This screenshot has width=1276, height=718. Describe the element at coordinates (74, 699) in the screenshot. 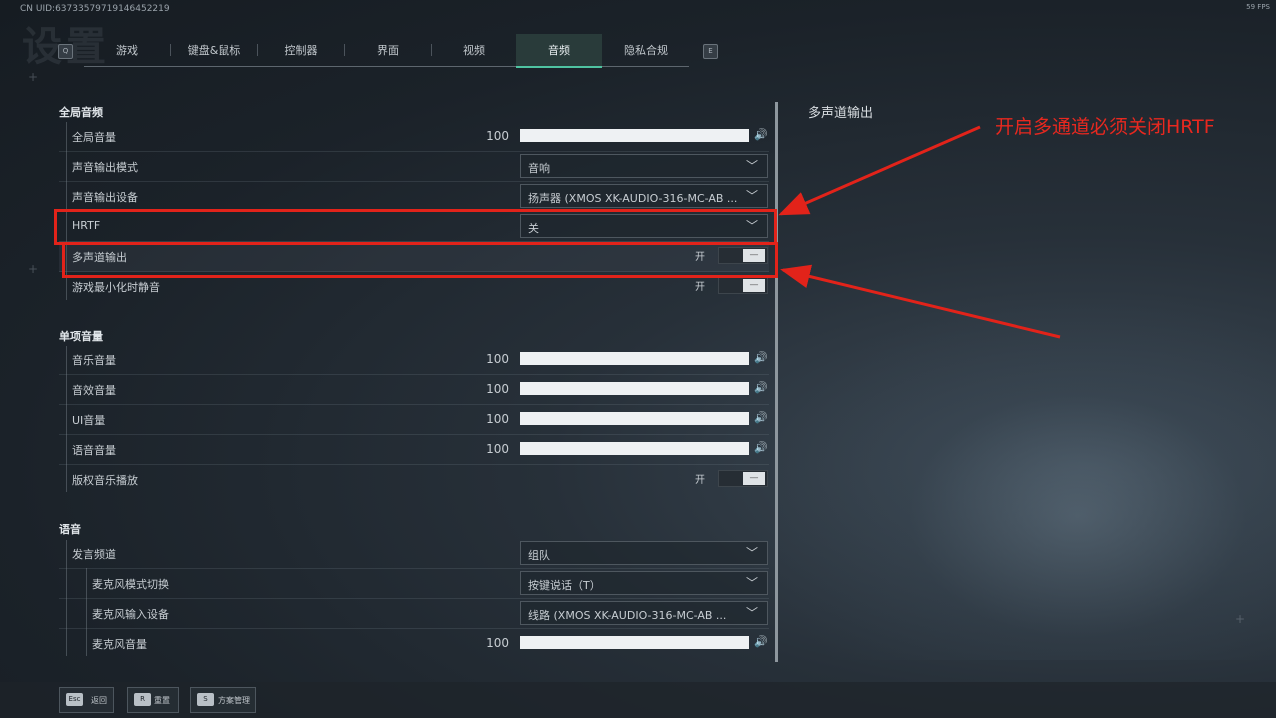

I see `esc-key-icon: Esc` at that location.